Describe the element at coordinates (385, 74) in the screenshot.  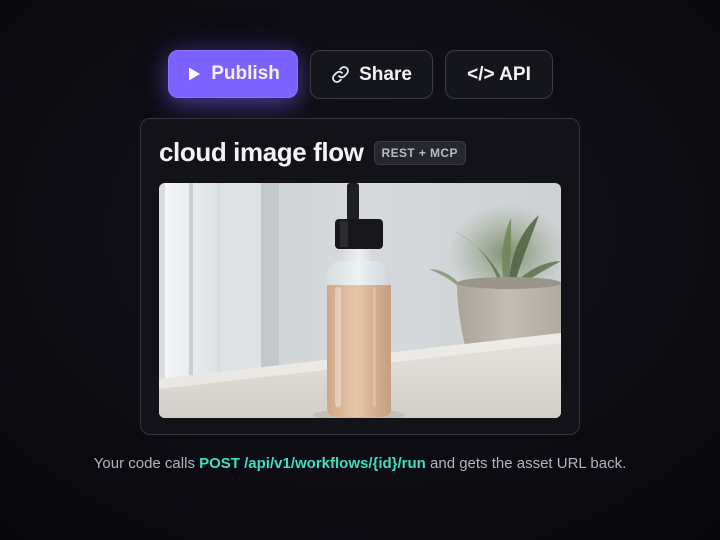
I see `share-label: Share` at that location.